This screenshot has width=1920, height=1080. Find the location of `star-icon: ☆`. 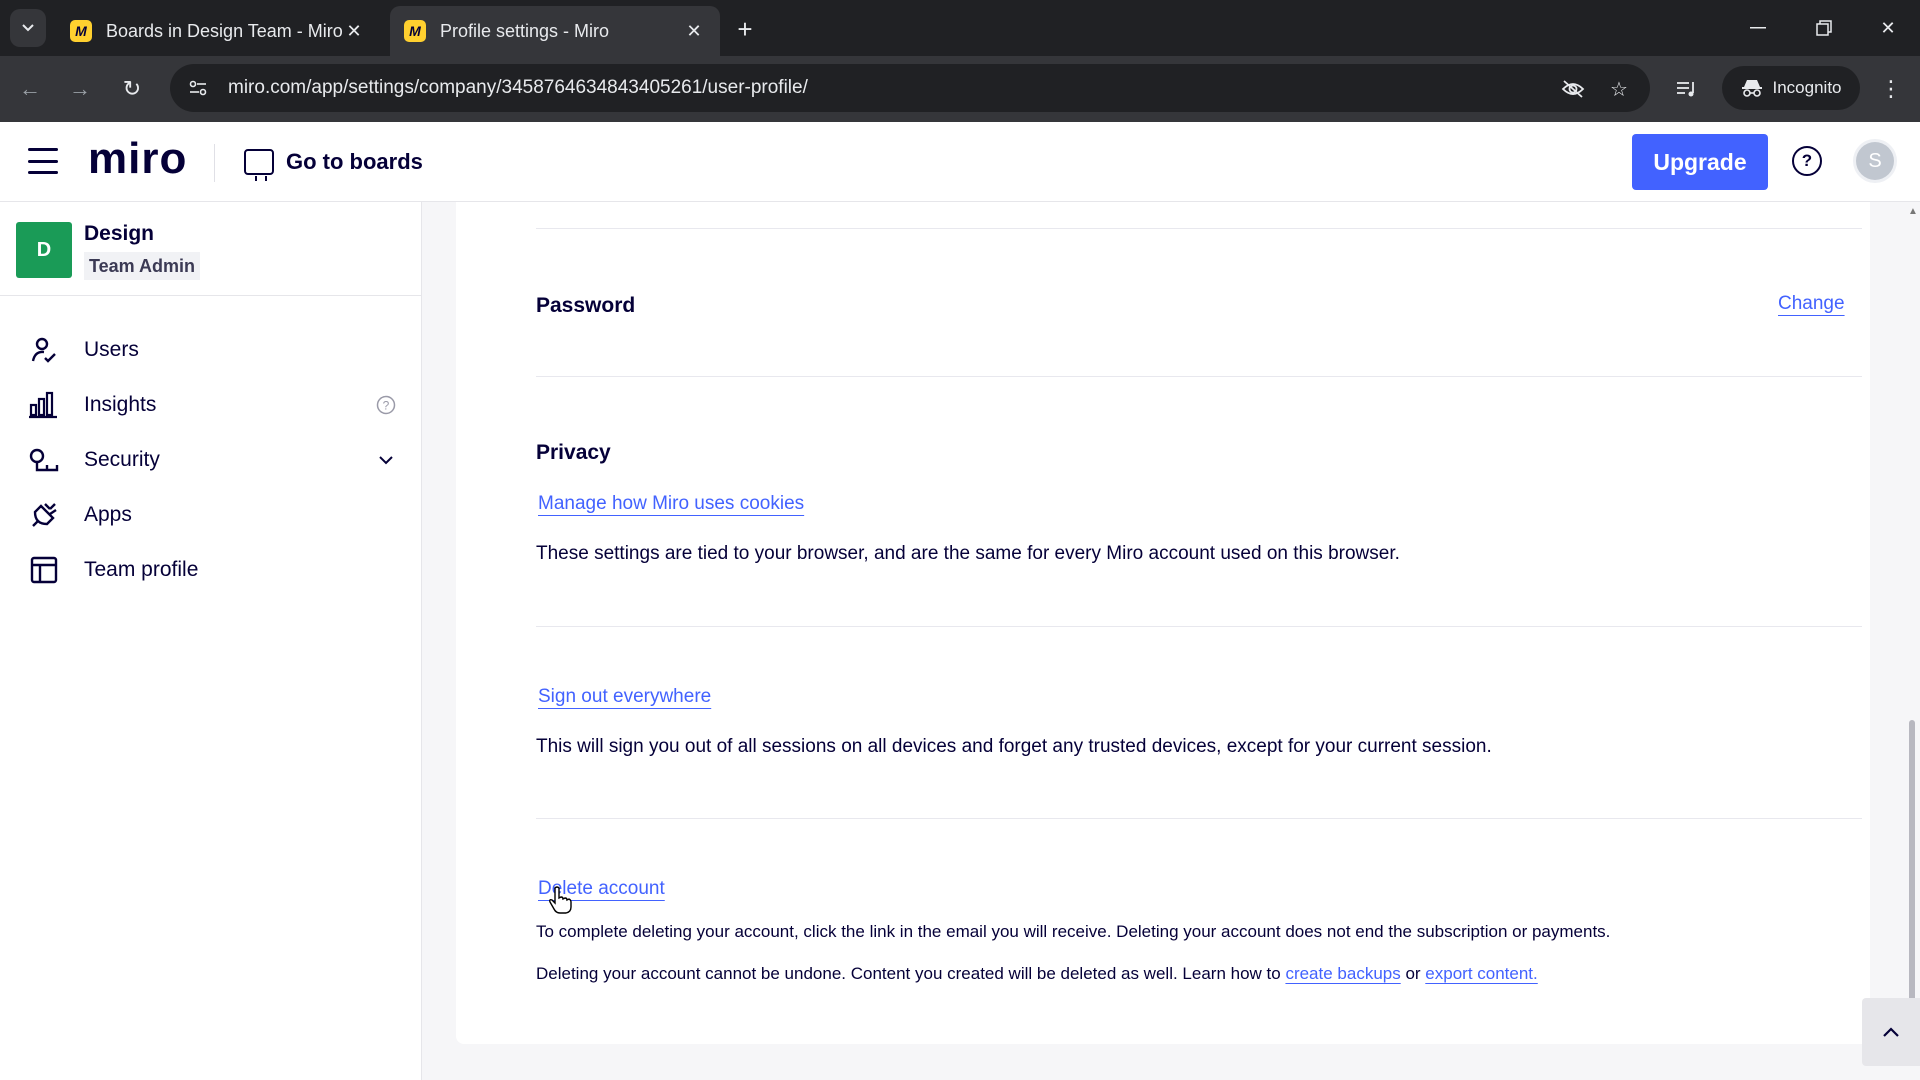

star-icon: ☆ is located at coordinates (1619, 89).